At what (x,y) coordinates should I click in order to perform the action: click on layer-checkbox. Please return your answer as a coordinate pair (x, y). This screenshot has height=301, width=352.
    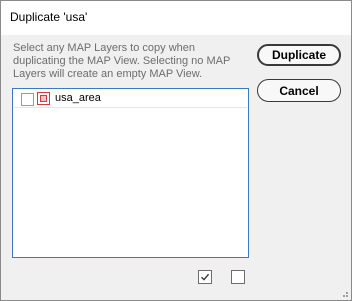
    Looking at the image, I should click on (27, 99).